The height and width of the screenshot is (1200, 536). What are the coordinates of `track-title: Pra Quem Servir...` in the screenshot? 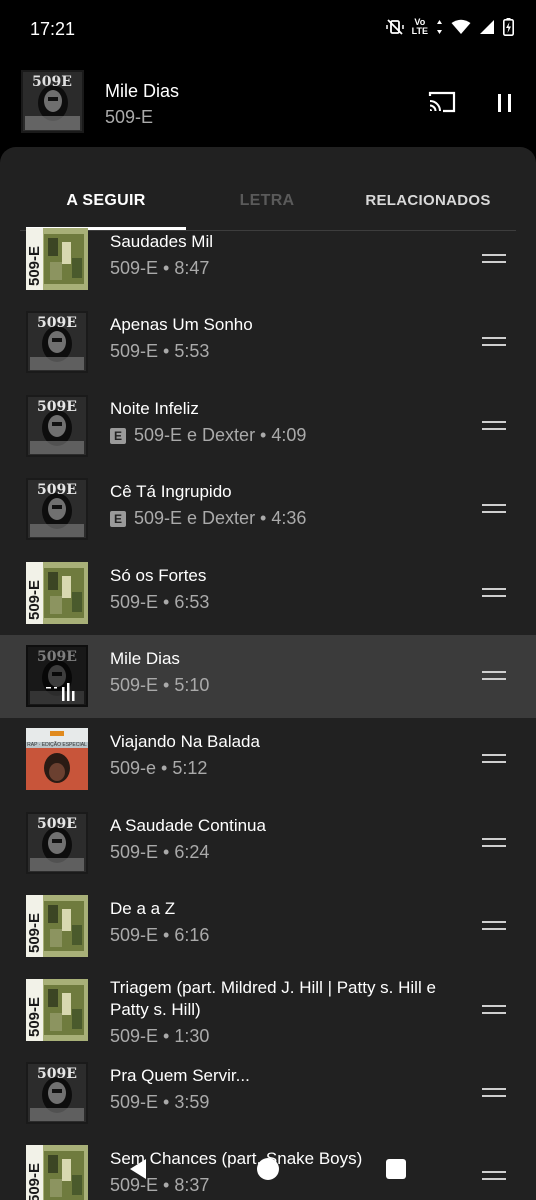 It's located at (180, 1075).